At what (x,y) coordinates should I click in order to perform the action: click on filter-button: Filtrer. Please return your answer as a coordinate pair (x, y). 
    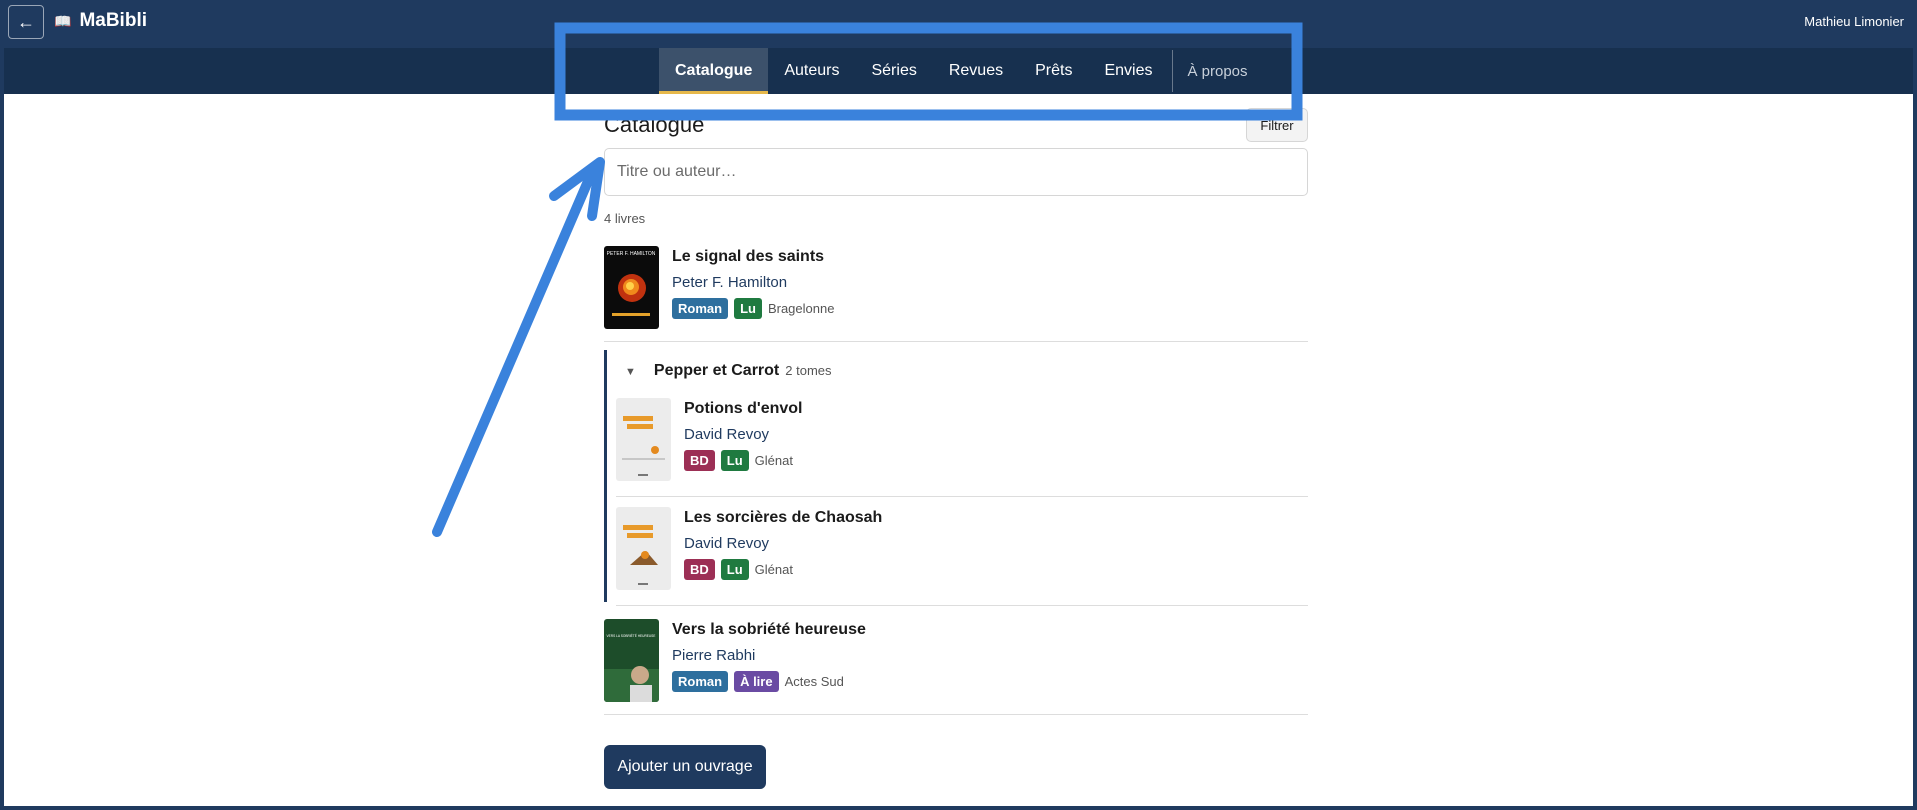
    Looking at the image, I should click on (1277, 125).